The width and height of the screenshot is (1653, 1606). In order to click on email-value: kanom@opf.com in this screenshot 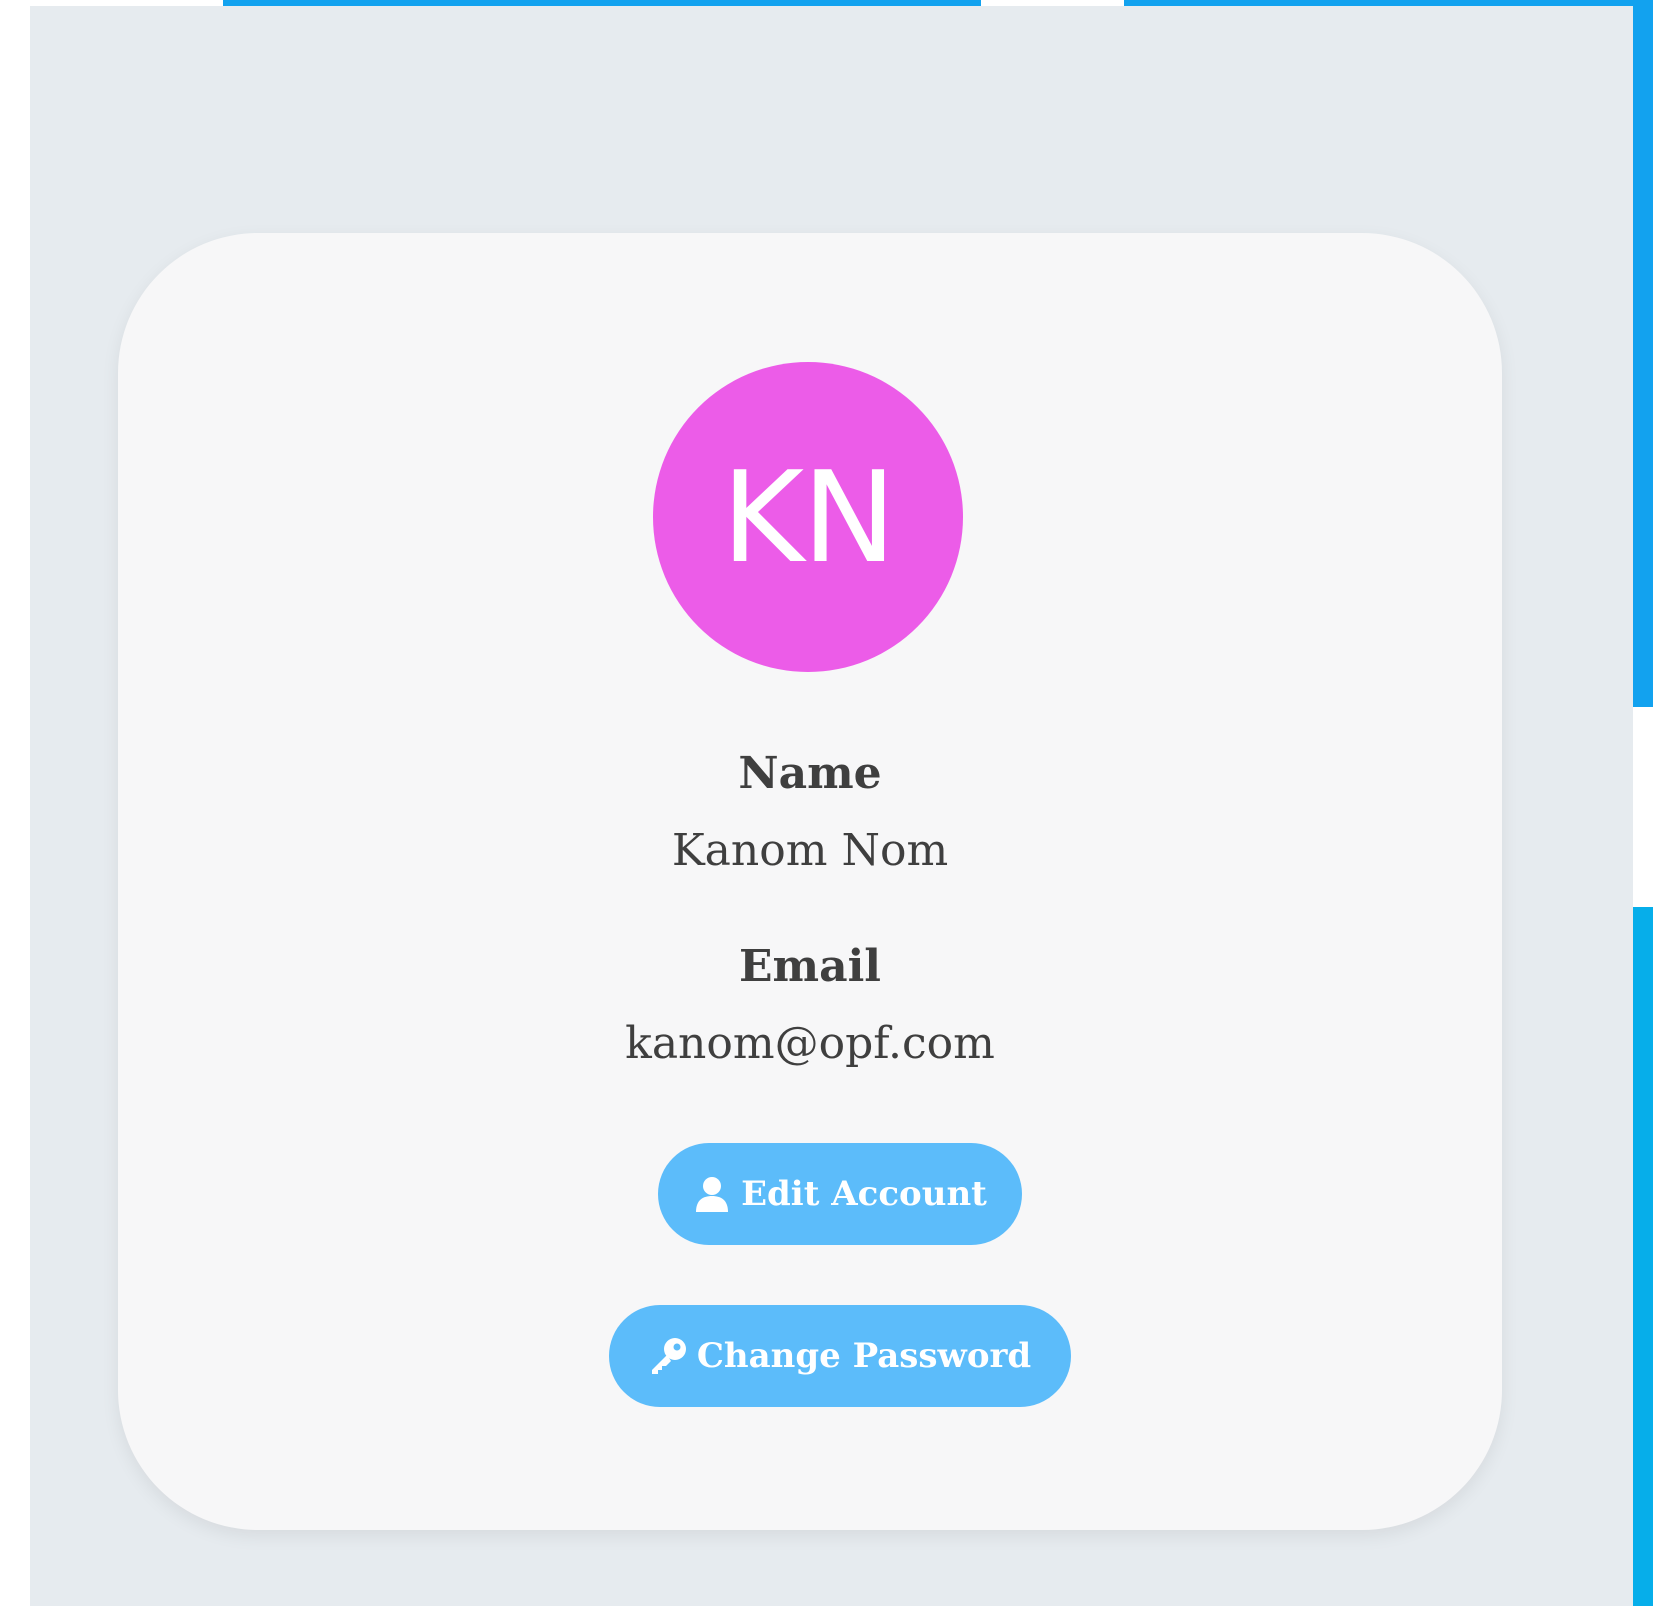, I will do `click(810, 1043)`.